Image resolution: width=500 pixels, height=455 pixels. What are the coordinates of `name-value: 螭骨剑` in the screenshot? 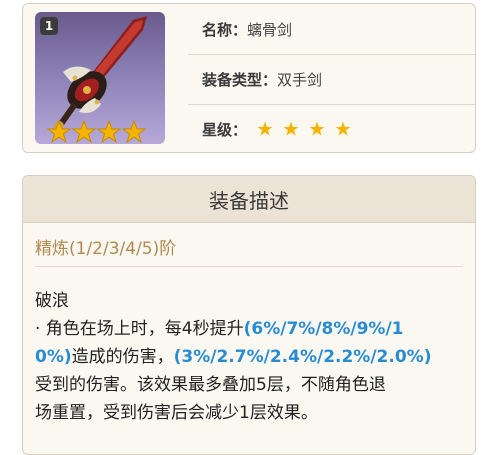 It's located at (270, 29).